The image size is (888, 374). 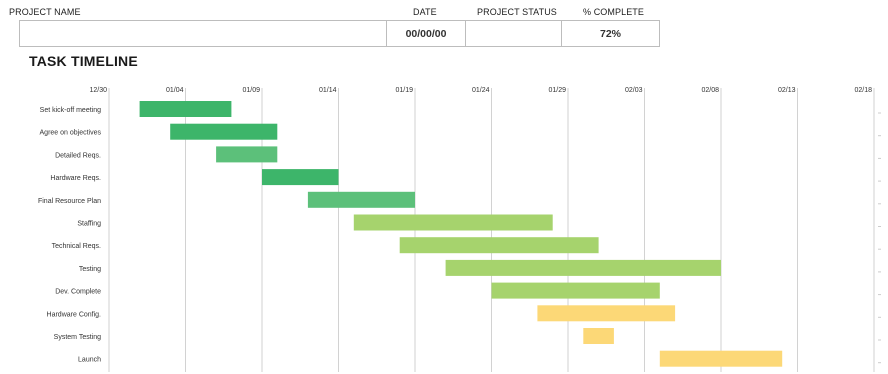 I want to click on task-label: Staffing, so click(x=89, y=224).